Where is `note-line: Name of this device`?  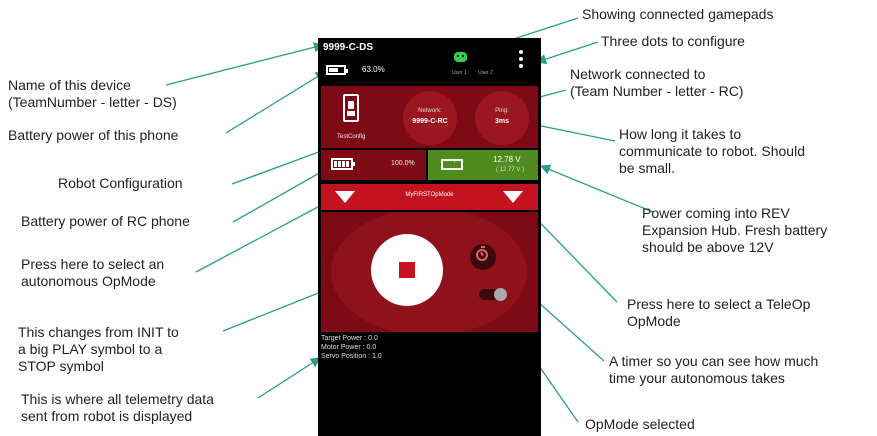 note-line: Name of this device is located at coordinates (69, 85).